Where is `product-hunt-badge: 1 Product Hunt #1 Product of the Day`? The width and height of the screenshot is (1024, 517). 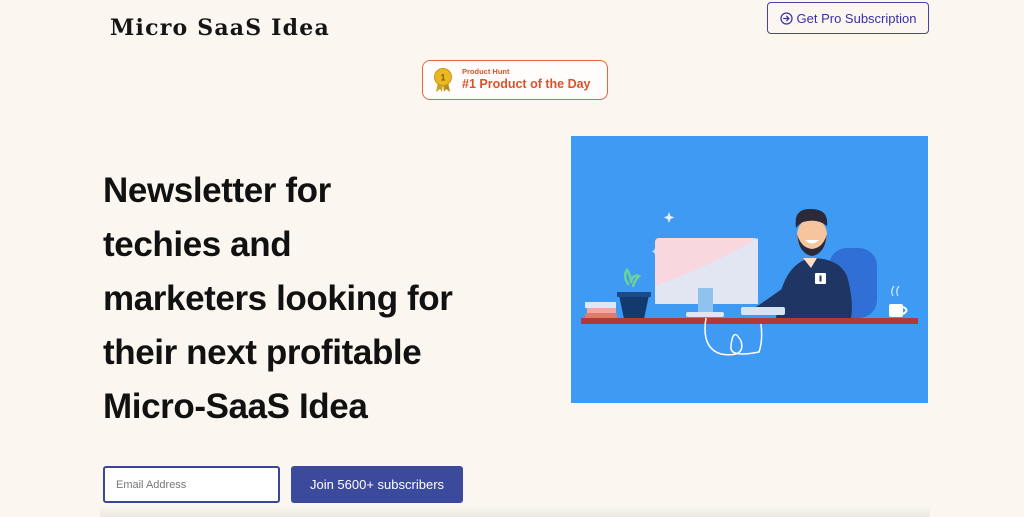
product-hunt-badge: 1 Product Hunt #1 Product of the Day is located at coordinates (515, 80).